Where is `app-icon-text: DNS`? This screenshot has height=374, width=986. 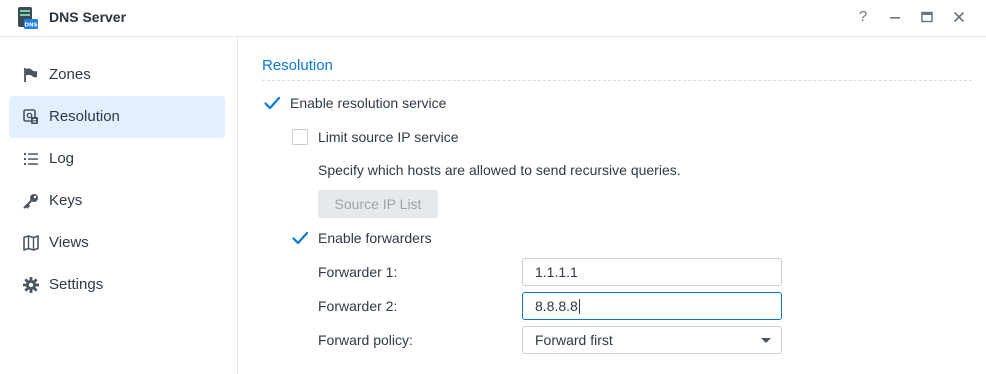 app-icon-text: DNS is located at coordinates (30, 26).